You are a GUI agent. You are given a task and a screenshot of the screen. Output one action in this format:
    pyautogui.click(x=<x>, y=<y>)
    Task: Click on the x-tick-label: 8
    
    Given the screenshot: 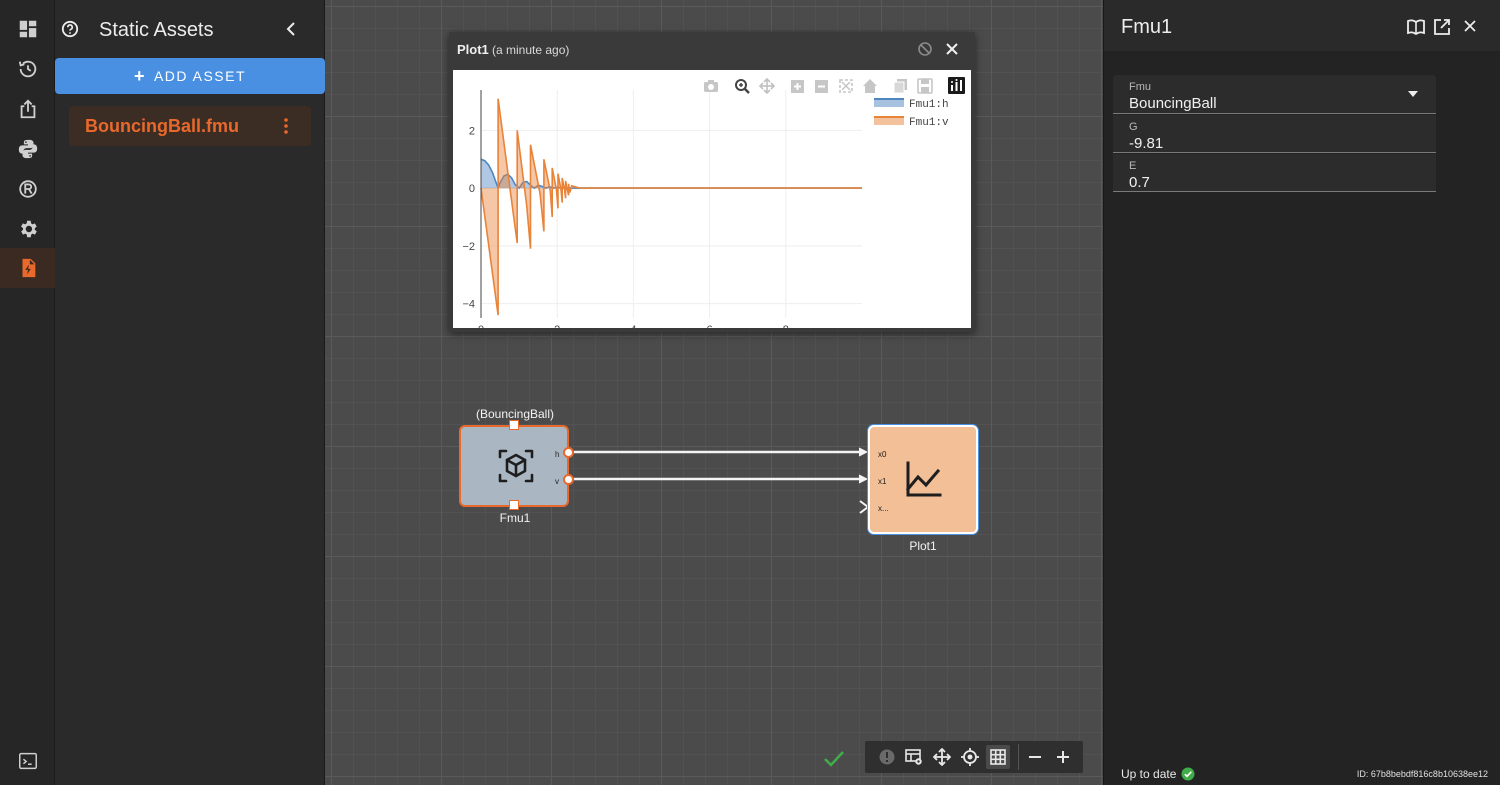 What is the action you would take?
    pyautogui.click(x=786, y=326)
    